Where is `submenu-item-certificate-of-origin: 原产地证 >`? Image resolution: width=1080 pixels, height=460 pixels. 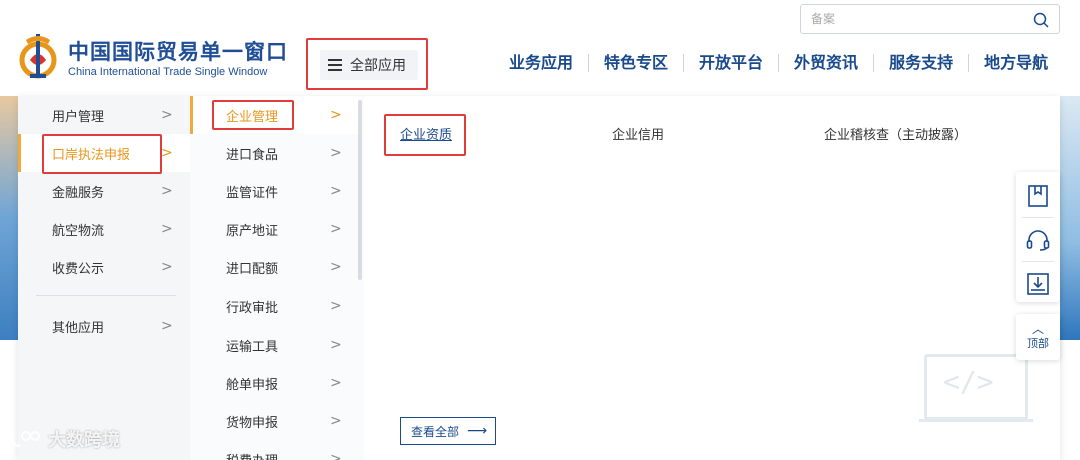 submenu-item-certificate-of-origin: 原产地证 > is located at coordinates (276, 229).